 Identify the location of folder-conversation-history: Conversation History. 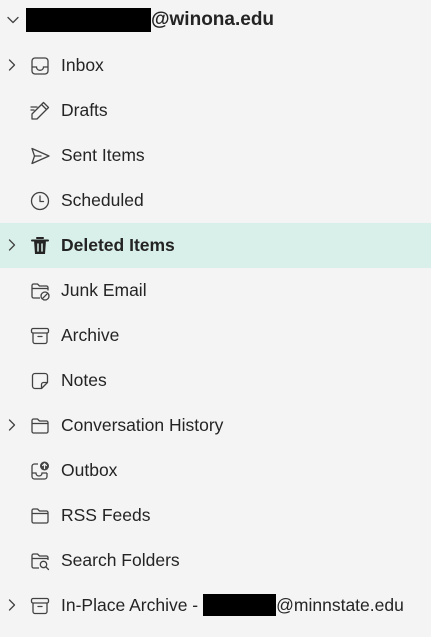
(215, 425).